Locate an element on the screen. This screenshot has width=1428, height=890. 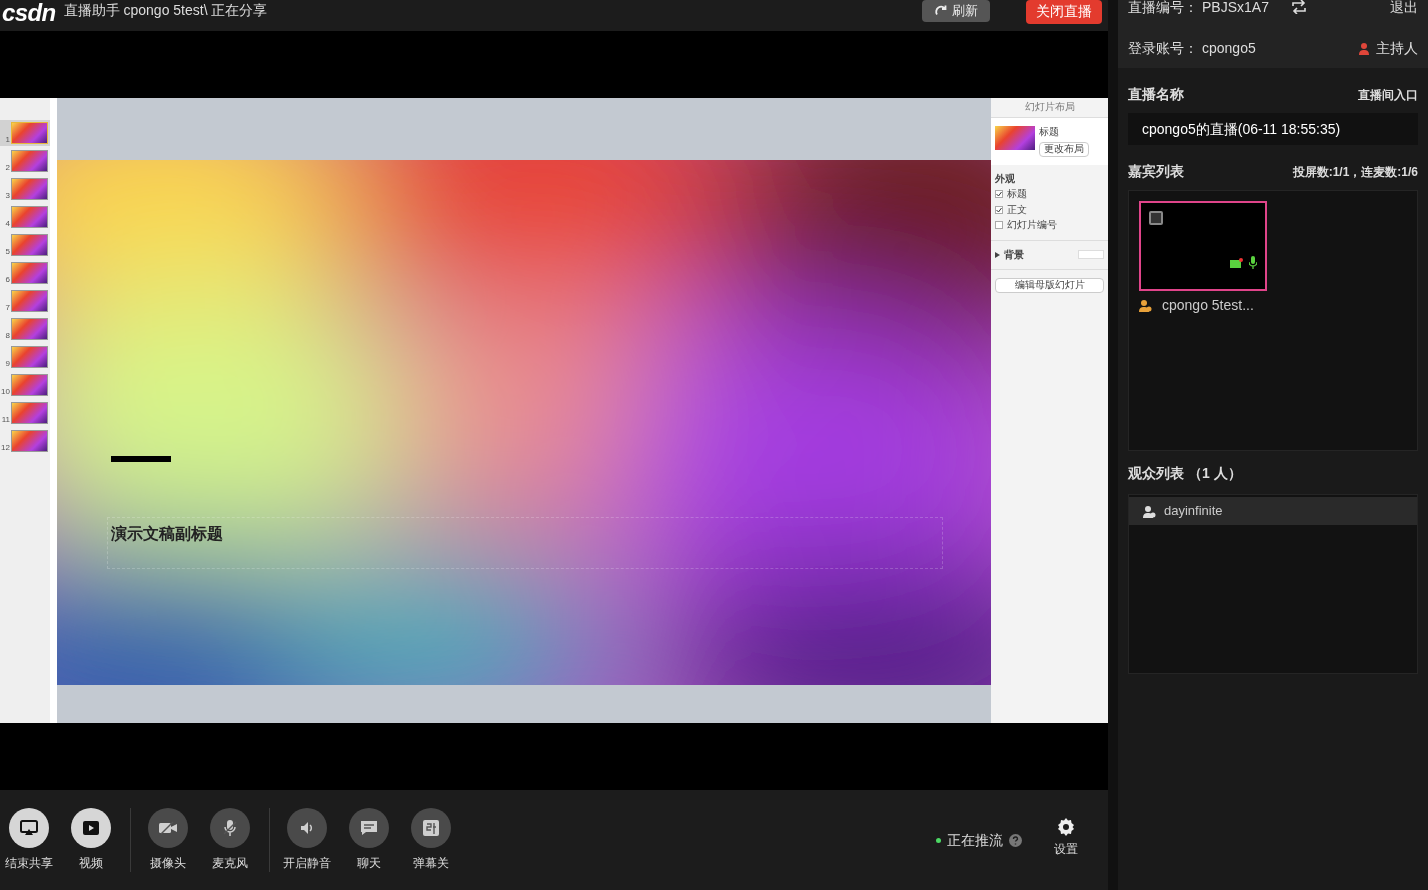
switch-icon is located at coordinates (1298, 7).